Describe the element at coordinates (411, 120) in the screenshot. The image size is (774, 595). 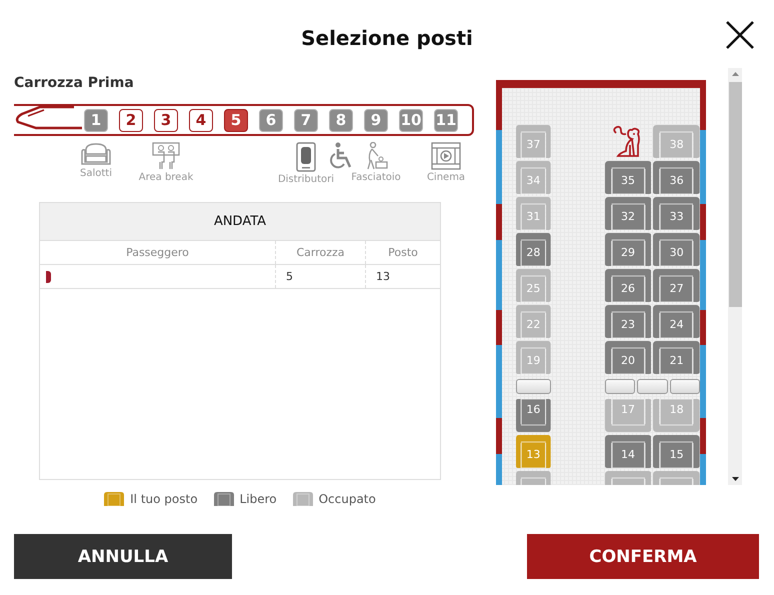
I see `coach-tab: 10` at that location.